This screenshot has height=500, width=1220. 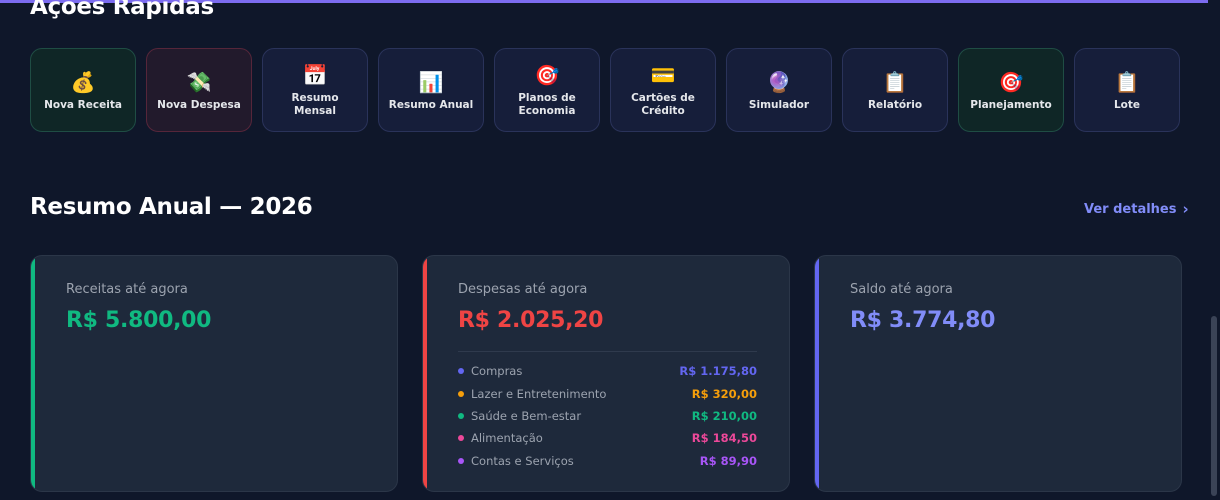 I want to click on quick-action-label: Resumo Anual, so click(x=431, y=104).